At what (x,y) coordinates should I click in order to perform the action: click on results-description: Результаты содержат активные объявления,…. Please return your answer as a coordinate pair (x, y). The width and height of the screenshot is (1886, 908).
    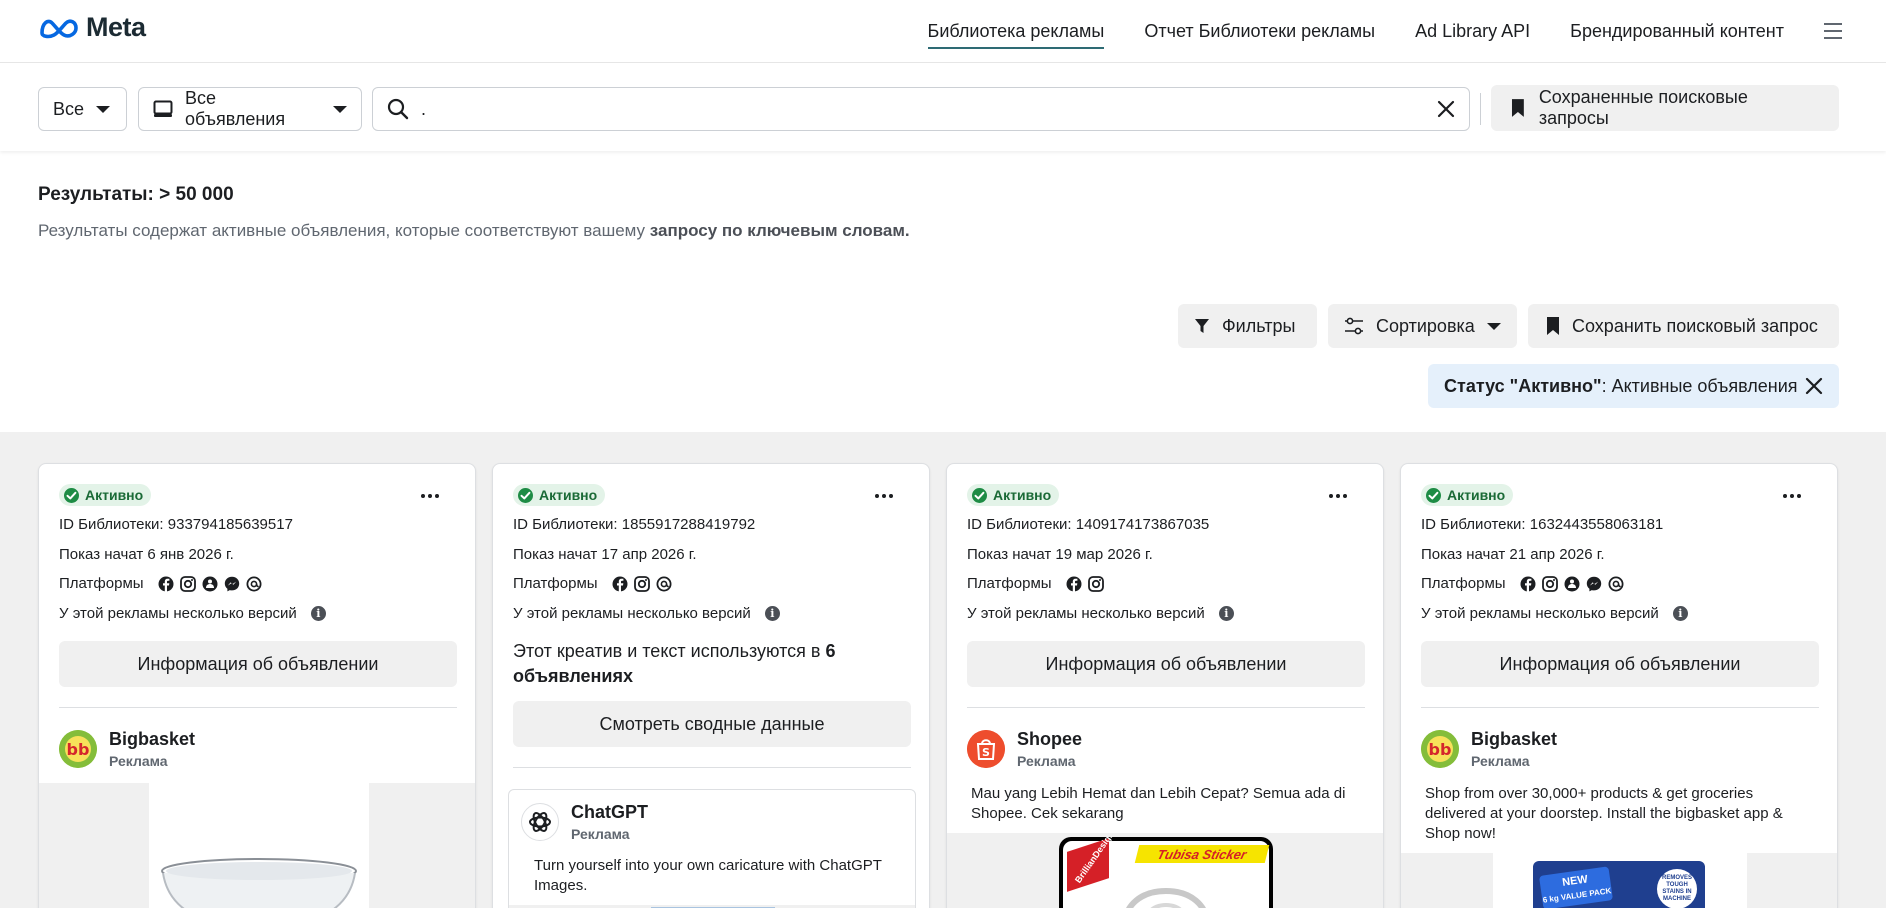
    Looking at the image, I should click on (474, 231).